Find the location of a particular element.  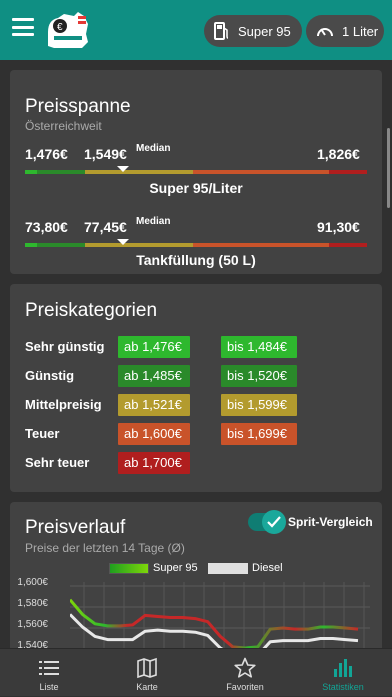

price-history-title: Preisverlauf is located at coordinates (75, 527).